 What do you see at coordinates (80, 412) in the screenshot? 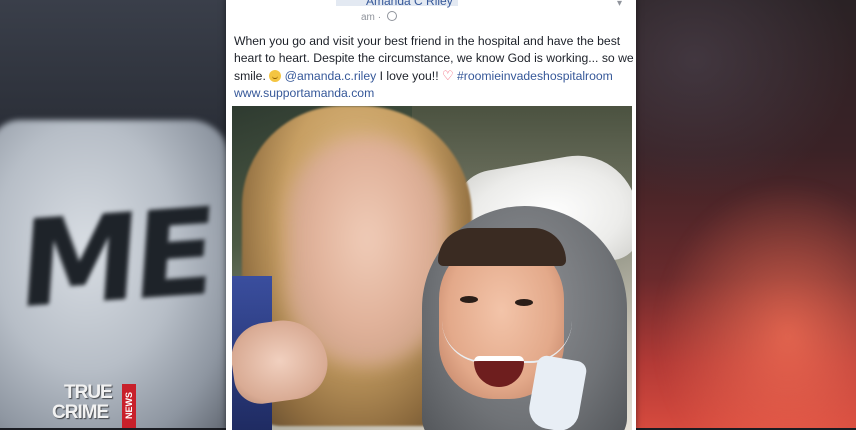
I see `logo-line-crime: CRIME` at bounding box center [80, 412].